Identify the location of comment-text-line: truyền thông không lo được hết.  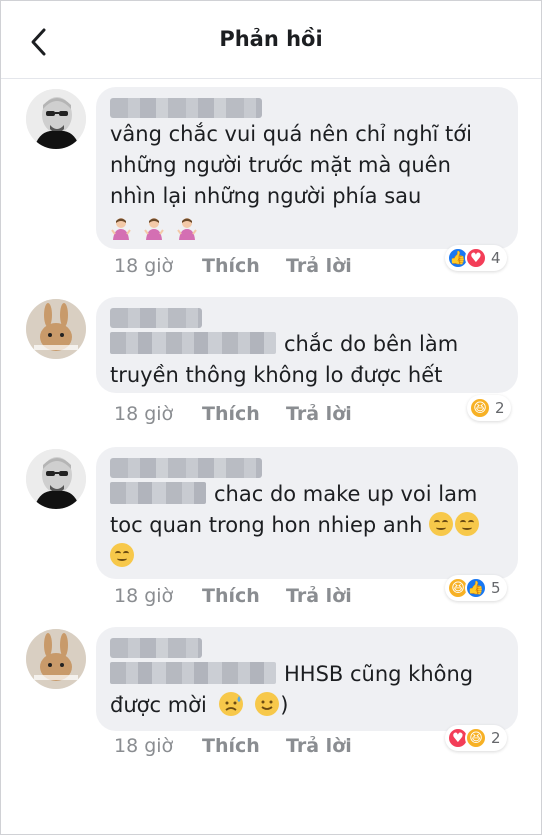
(276, 375).